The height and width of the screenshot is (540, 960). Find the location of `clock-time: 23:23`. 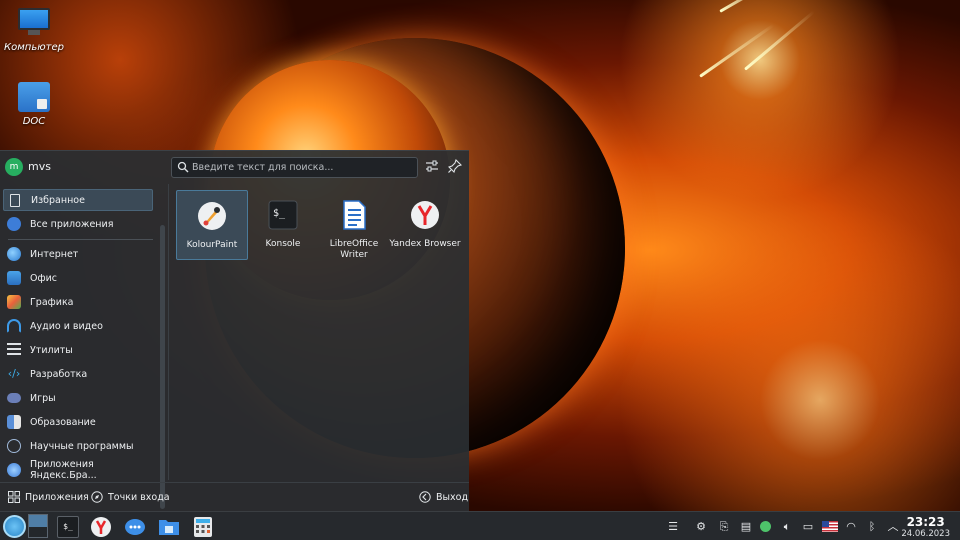

clock-time: 23:23 is located at coordinates (925, 522).